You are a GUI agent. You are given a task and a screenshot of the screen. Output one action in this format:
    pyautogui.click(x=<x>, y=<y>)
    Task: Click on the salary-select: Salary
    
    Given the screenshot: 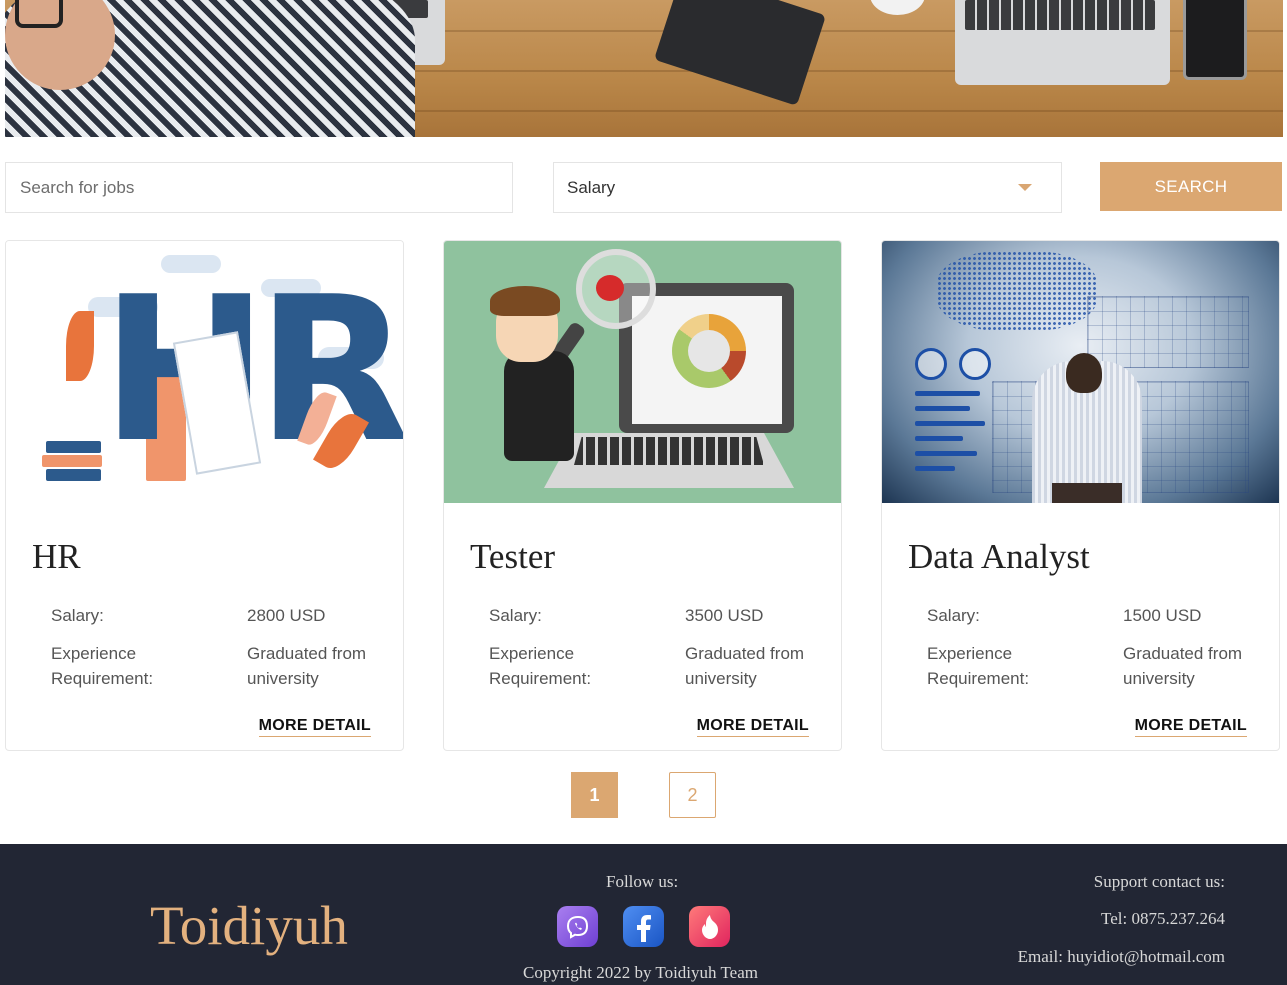 What is the action you would take?
    pyautogui.click(x=807, y=187)
    